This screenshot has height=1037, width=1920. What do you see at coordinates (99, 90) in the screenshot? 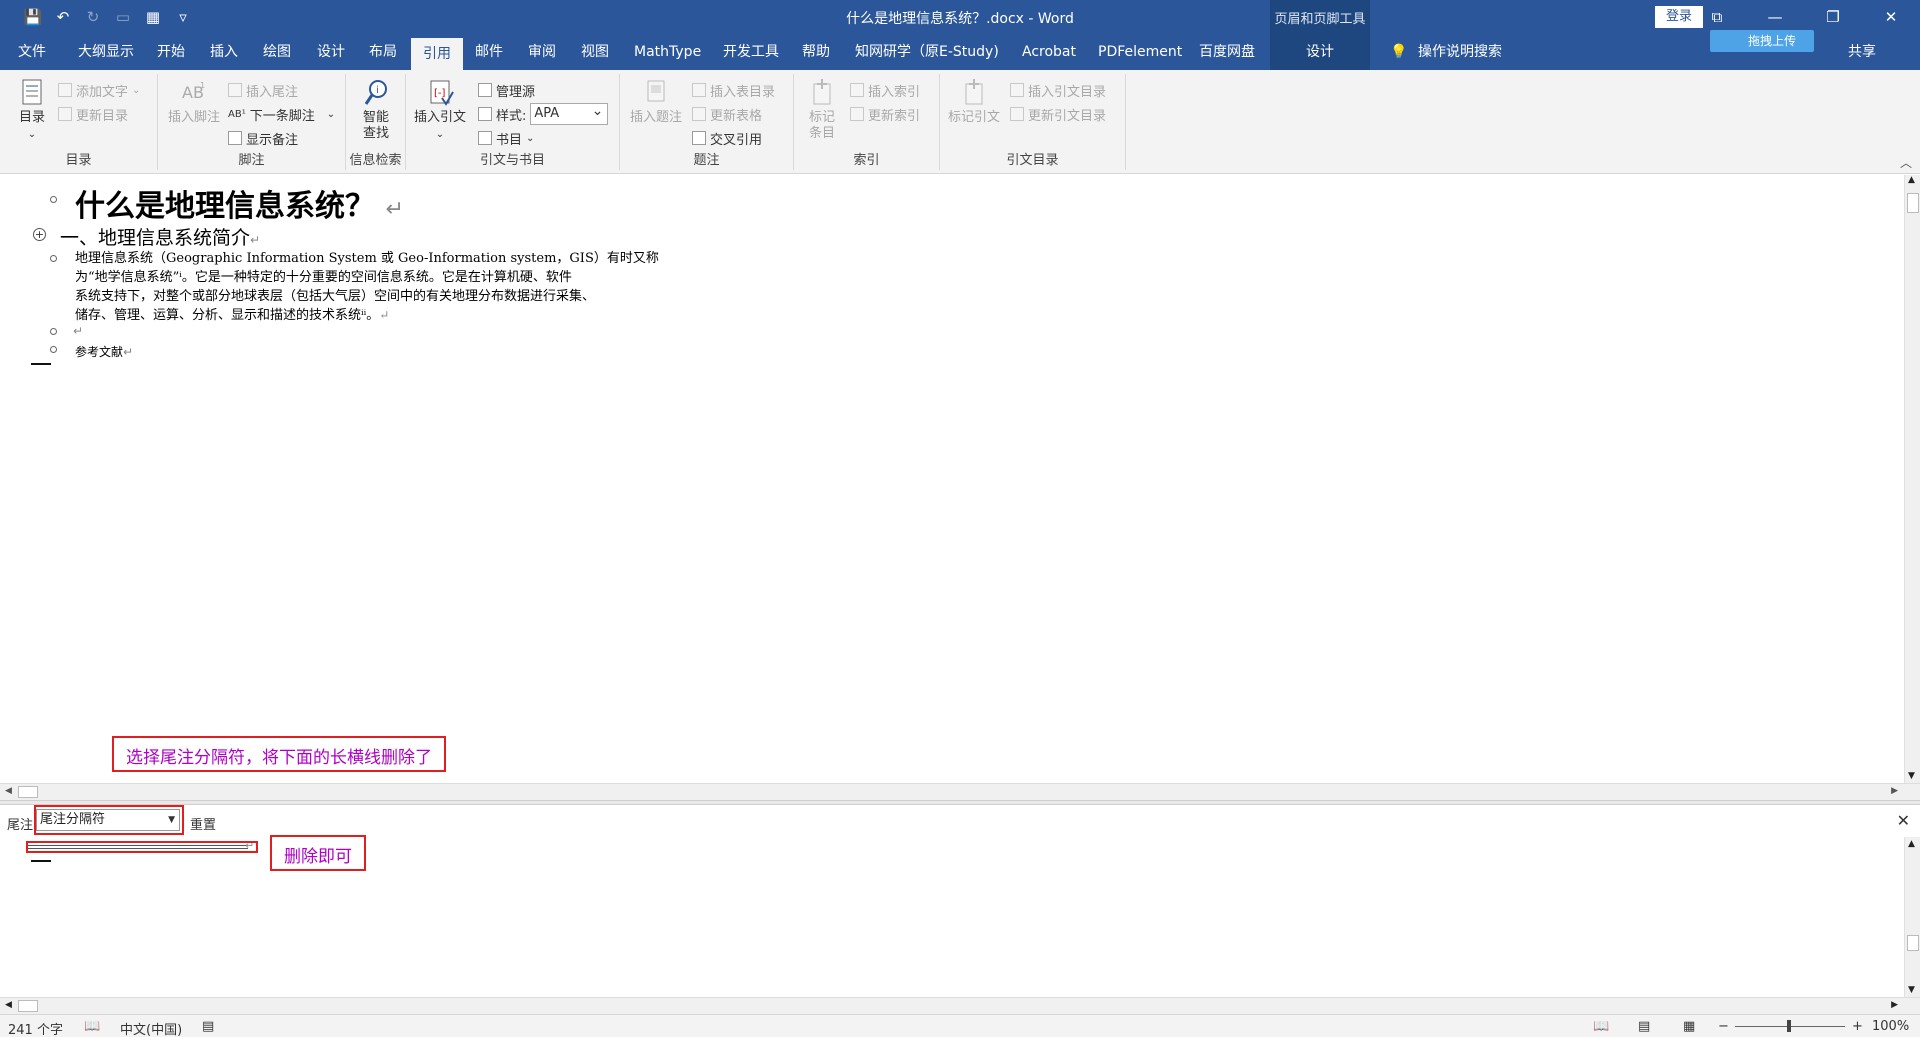
I see `add-text-button: 添加文字 ⌄` at bounding box center [99, 90].